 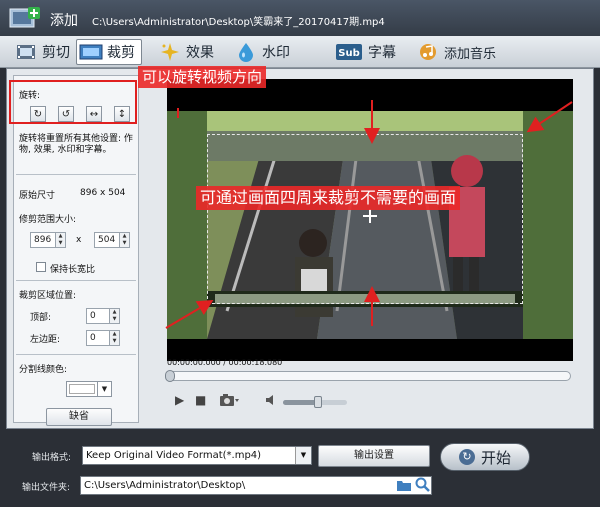 I want to click on crop-size-x: x, so click(x=79, y=240).